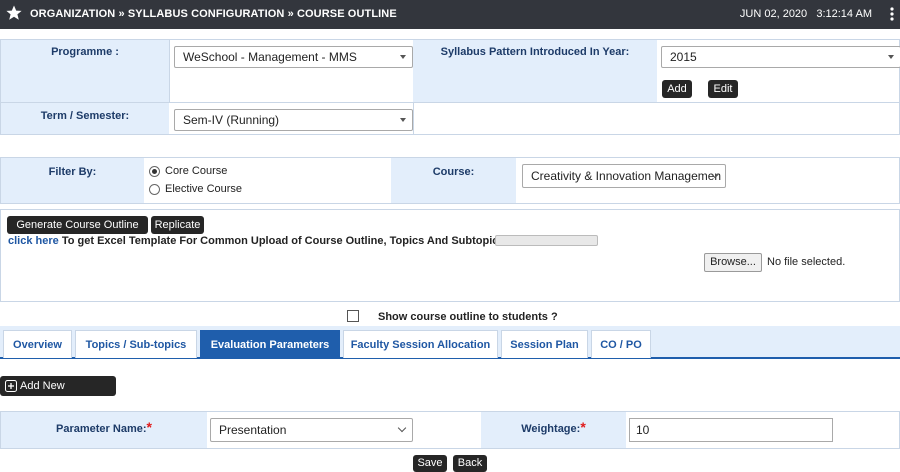 The width and height of the screenshot is (900, 472). What do you see at coordinates (731, 430) in the screenshot?
I see `weightage-input: 10` at bounding box center [731, 430].